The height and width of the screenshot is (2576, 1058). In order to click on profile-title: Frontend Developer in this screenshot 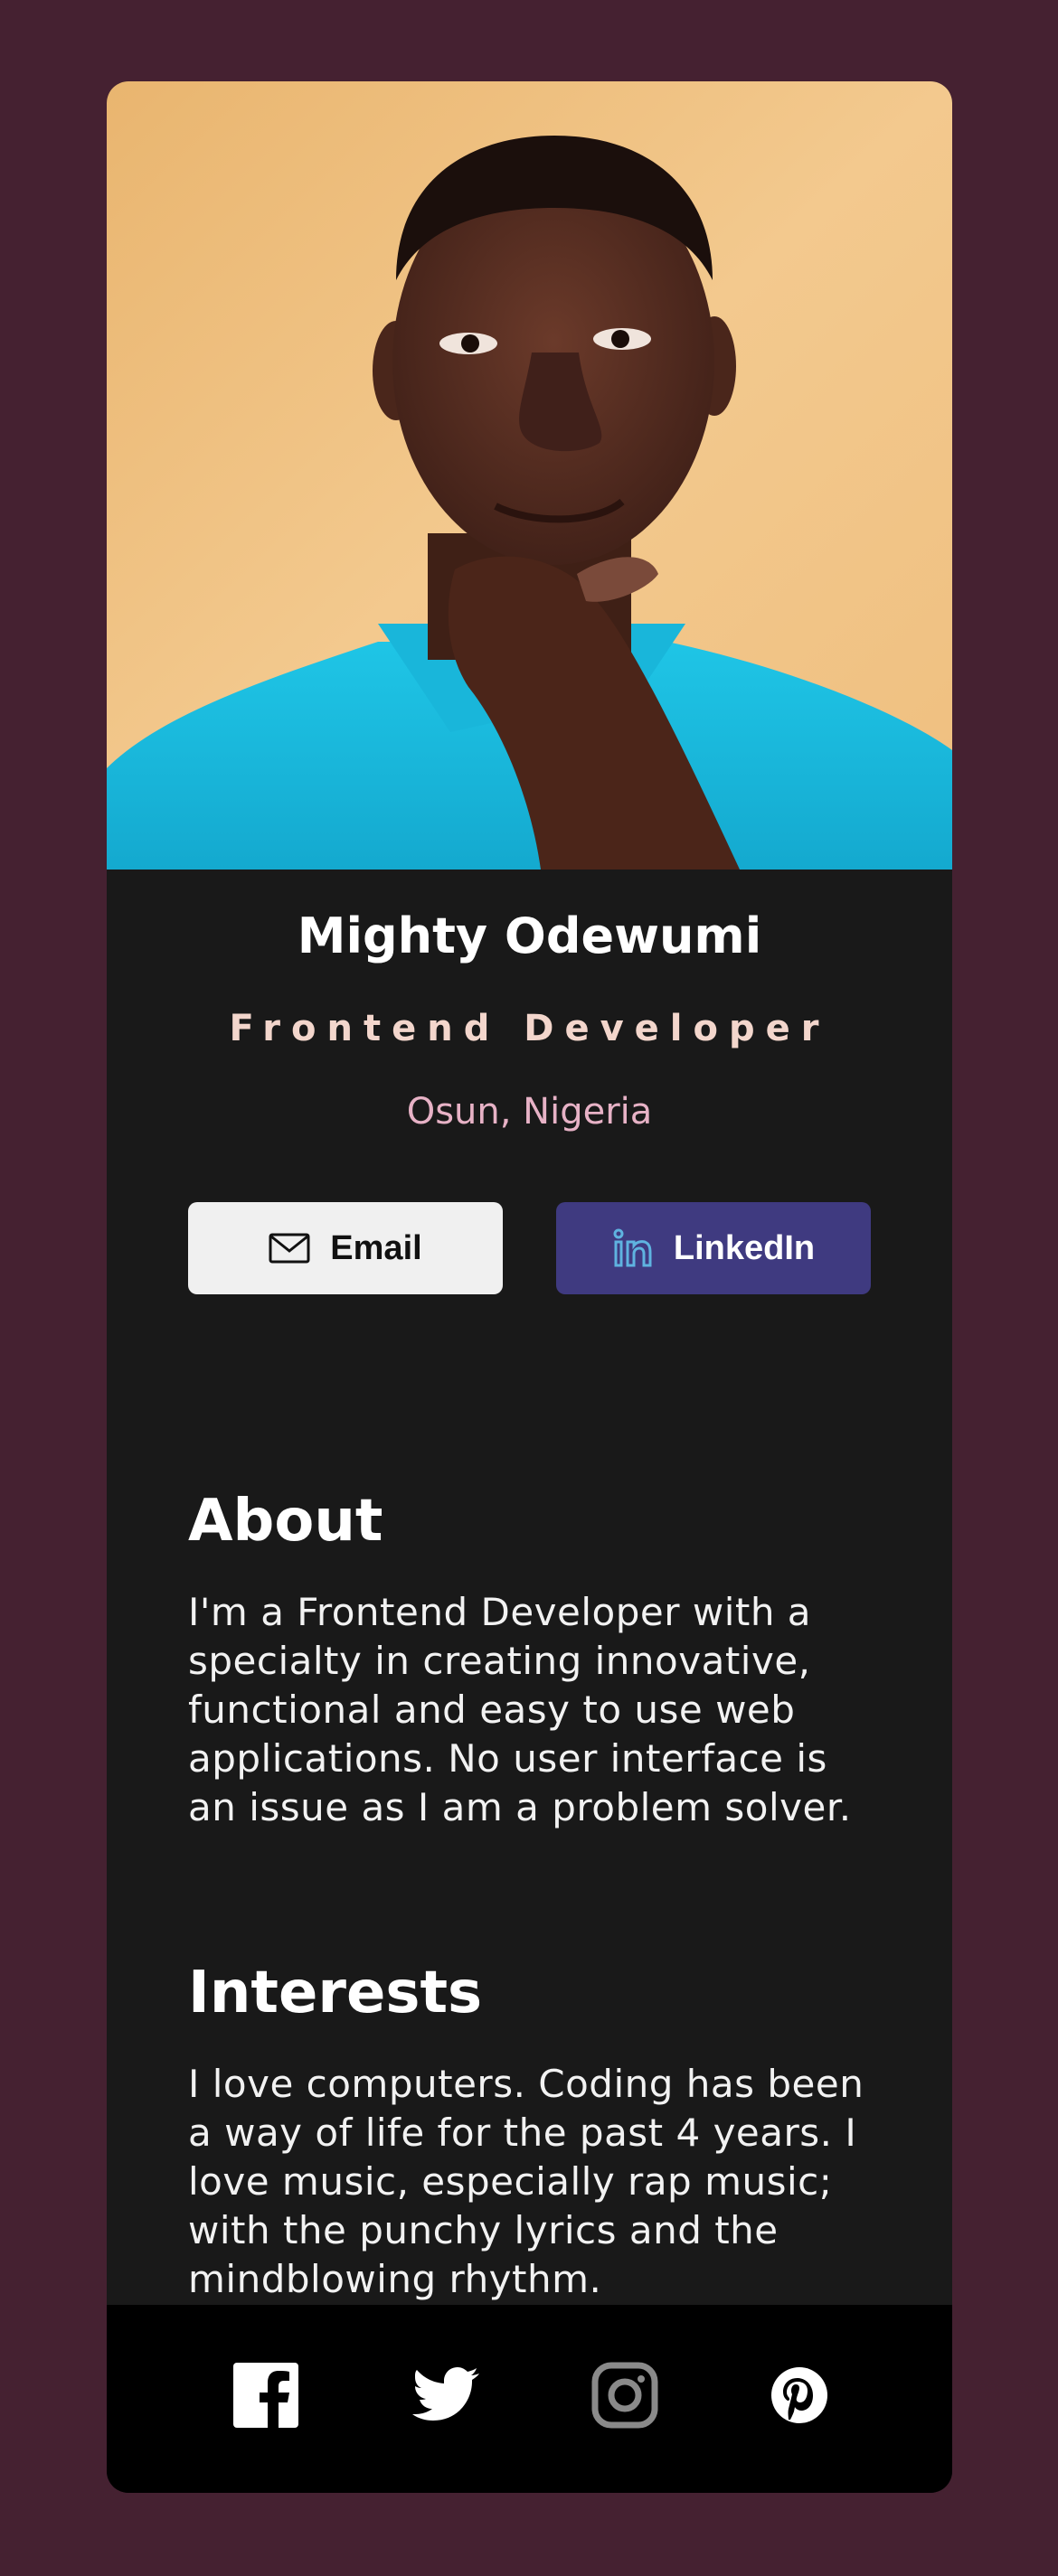, I will do `click(529, 1028)`.